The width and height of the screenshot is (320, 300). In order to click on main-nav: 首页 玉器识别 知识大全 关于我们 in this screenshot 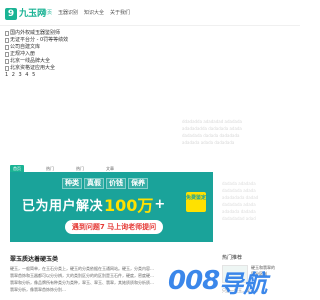, I will do `click(86, 13)`.